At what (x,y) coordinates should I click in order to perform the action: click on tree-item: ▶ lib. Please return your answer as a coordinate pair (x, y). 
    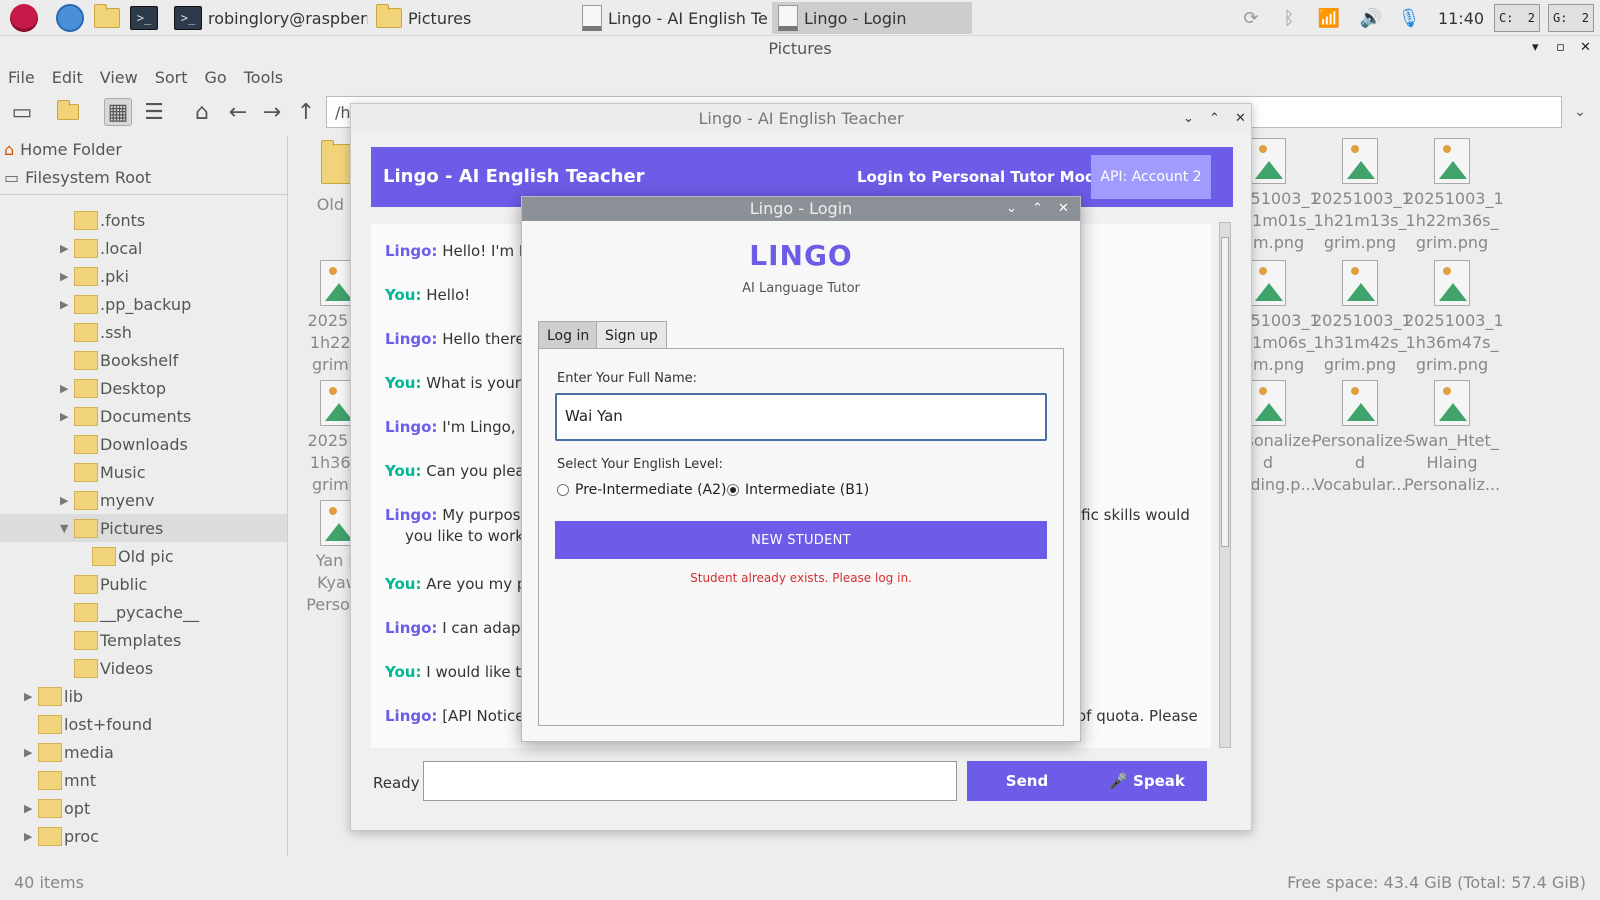
    Looking at the image, I should click on (143, 696).